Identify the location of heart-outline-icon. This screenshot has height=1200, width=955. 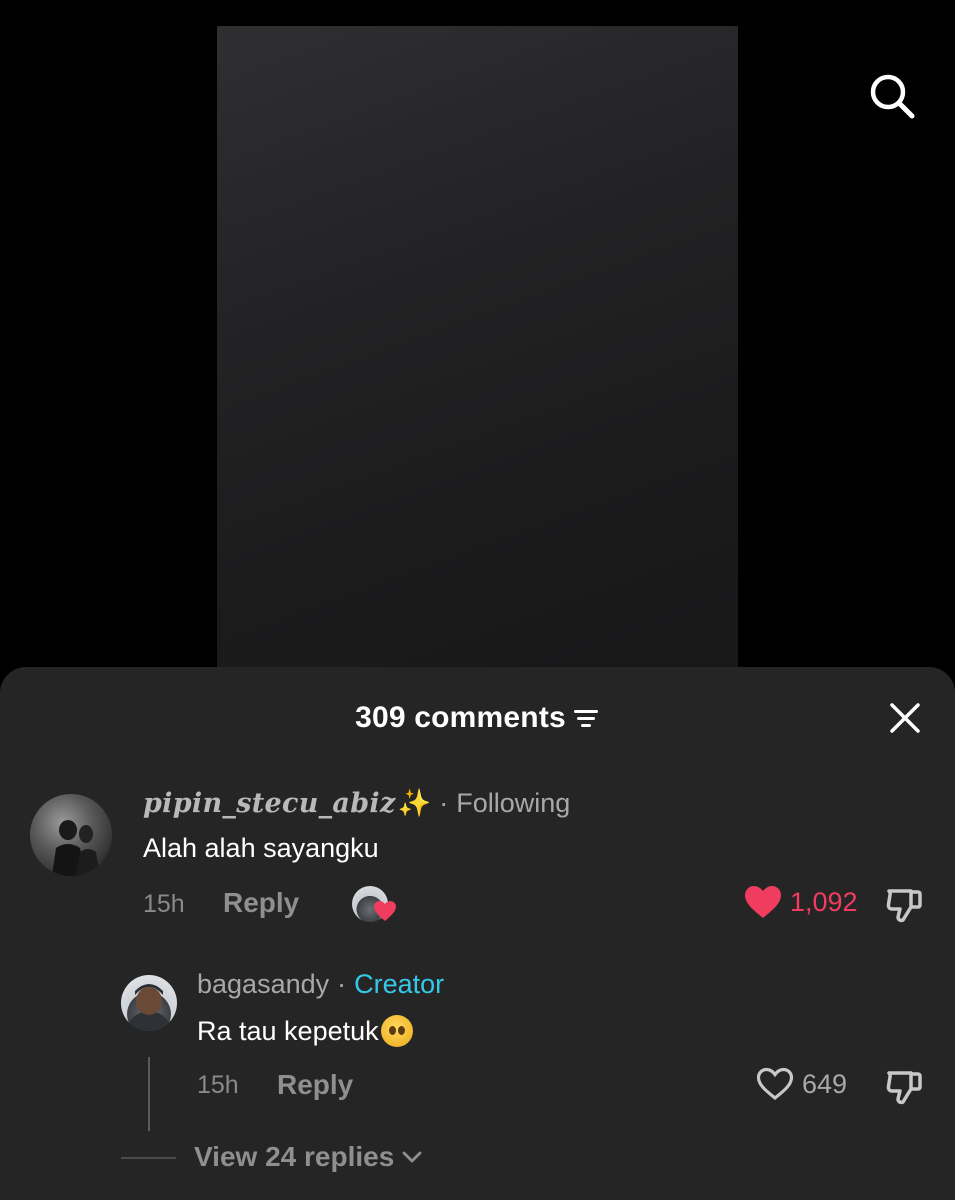
(775, 1084).